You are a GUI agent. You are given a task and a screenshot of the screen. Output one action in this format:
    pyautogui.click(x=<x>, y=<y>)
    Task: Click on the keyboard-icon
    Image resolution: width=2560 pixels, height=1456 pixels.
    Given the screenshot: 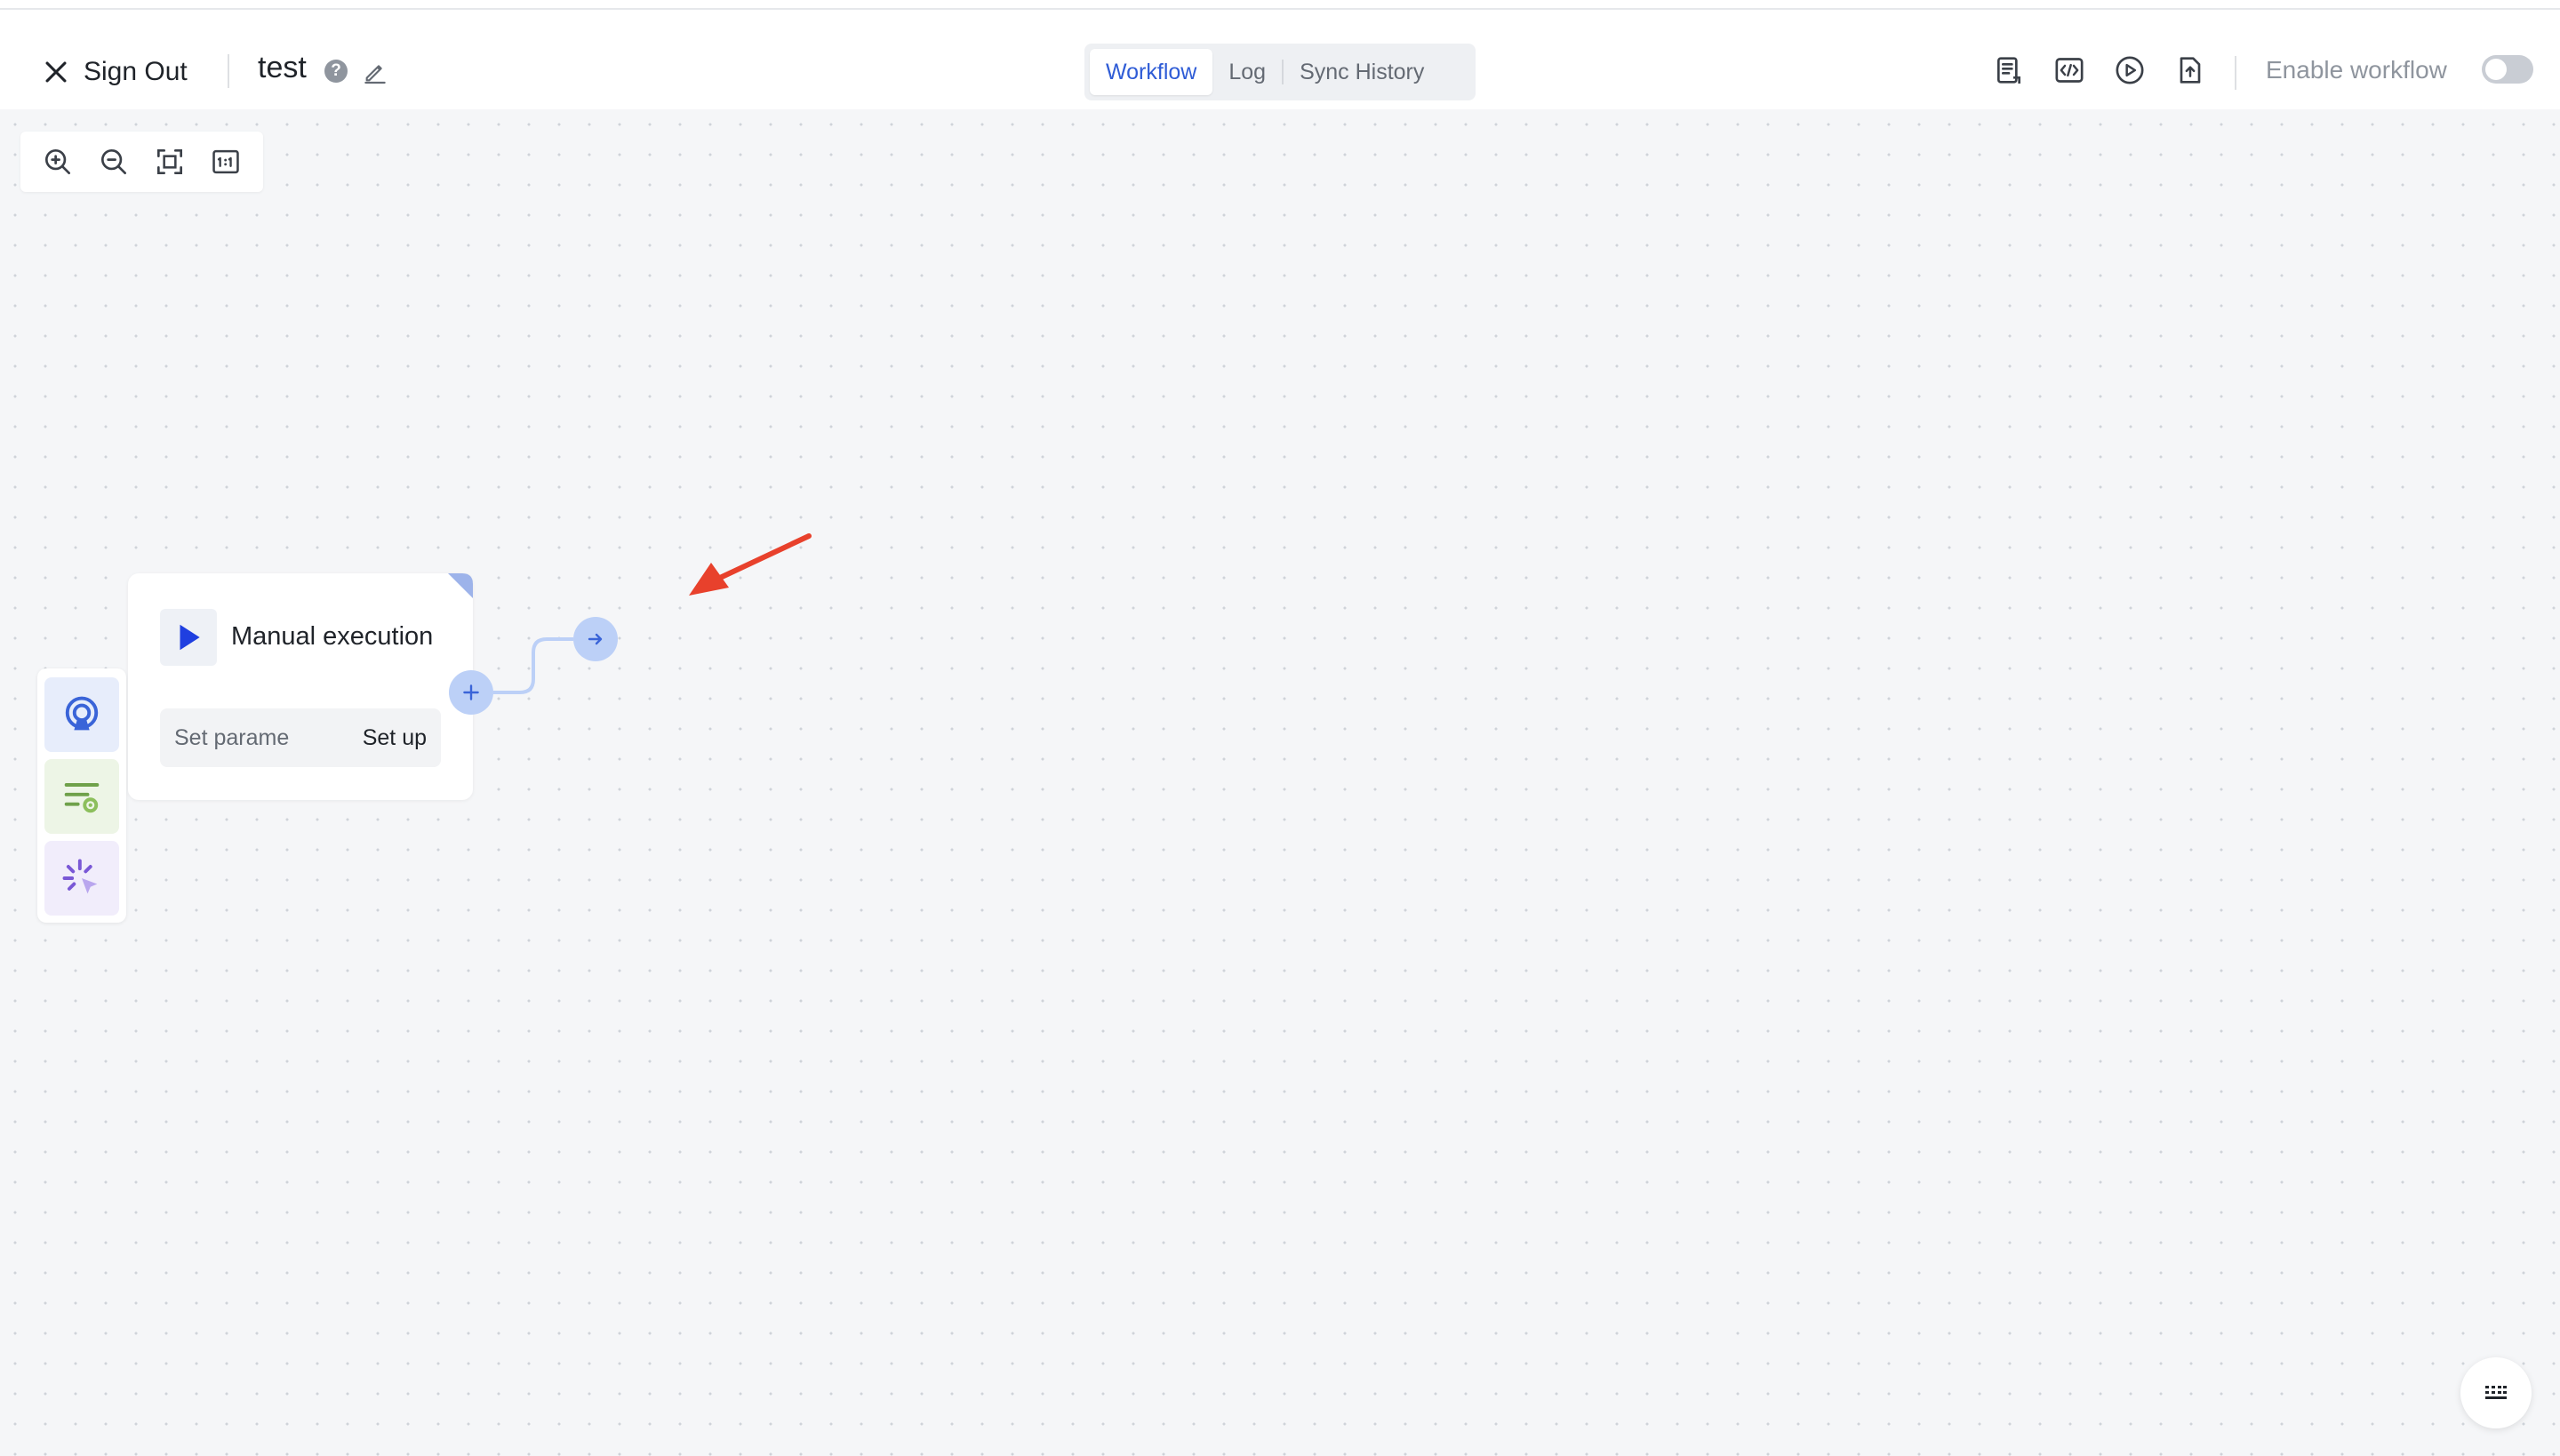 What is the action you would take?
    pyautogui.click(x=2496, y=1392)
    